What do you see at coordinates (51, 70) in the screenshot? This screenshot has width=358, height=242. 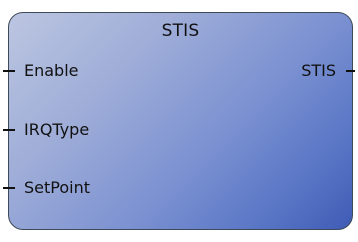 I see `input-port-enable-label: Enable` at bounding box center [51, 70].